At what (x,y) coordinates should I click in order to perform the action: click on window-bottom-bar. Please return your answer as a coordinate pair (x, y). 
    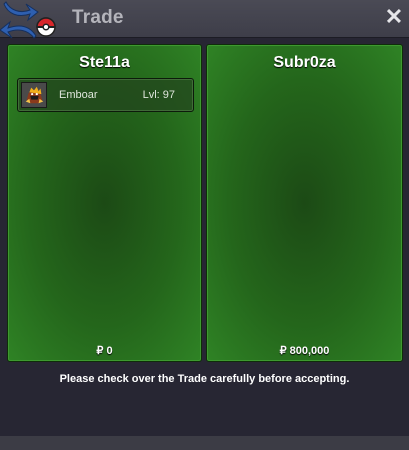
    Looking at the image, I should click on (204, 443).